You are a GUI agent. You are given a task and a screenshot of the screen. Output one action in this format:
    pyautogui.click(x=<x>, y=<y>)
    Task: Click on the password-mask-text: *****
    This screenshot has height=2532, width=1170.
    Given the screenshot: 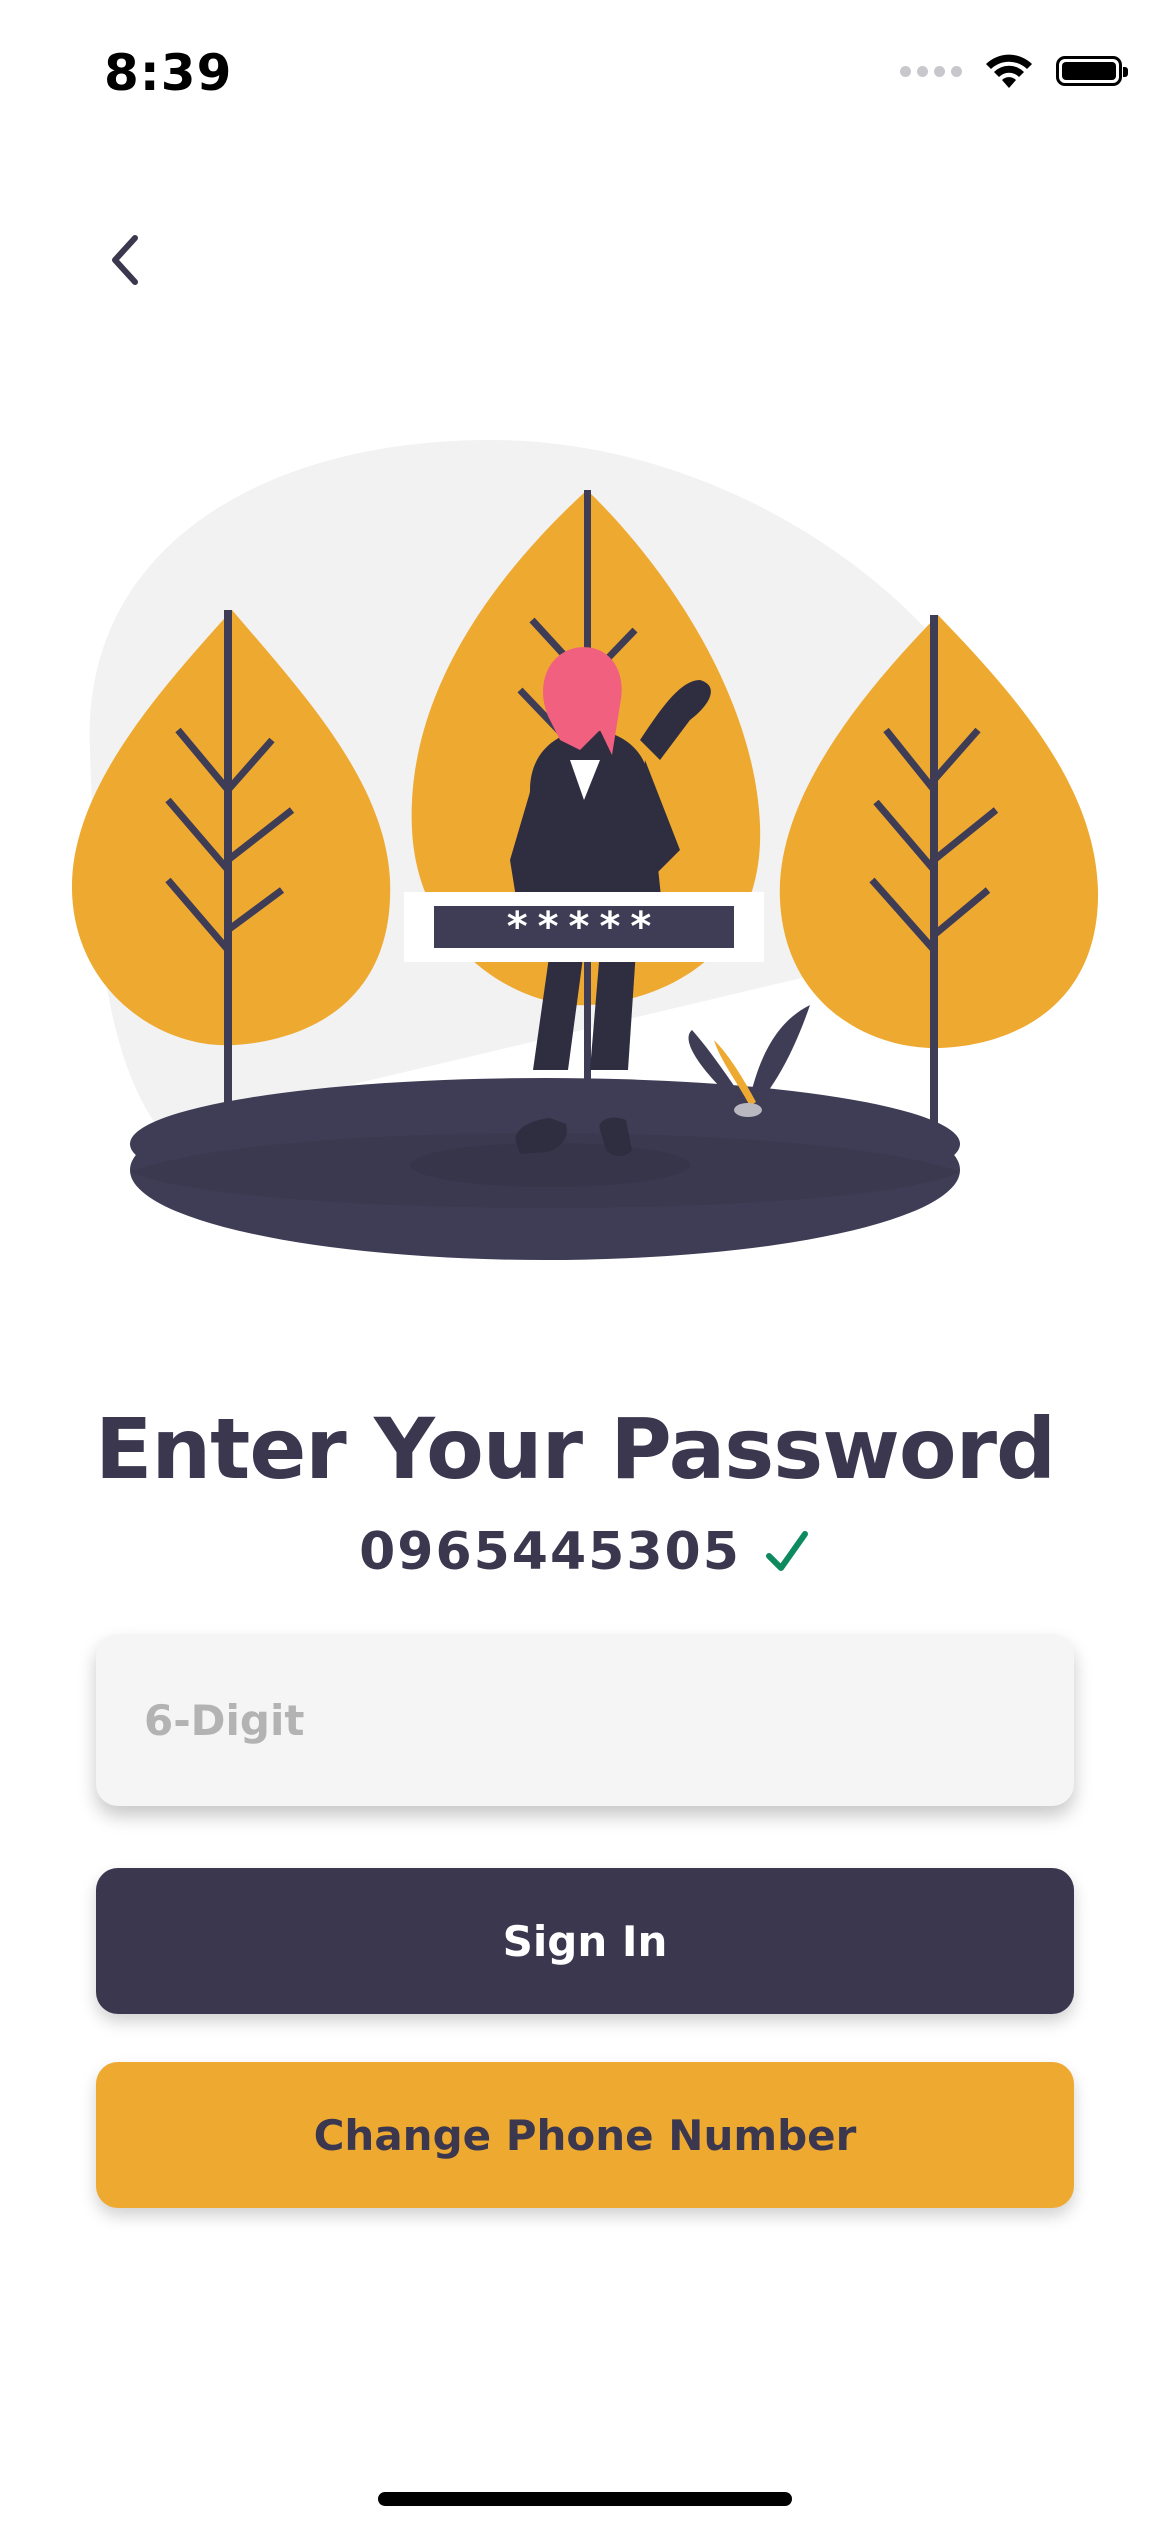 What is the action you would take?
    pyautogui.click(x=584, y=927)
    